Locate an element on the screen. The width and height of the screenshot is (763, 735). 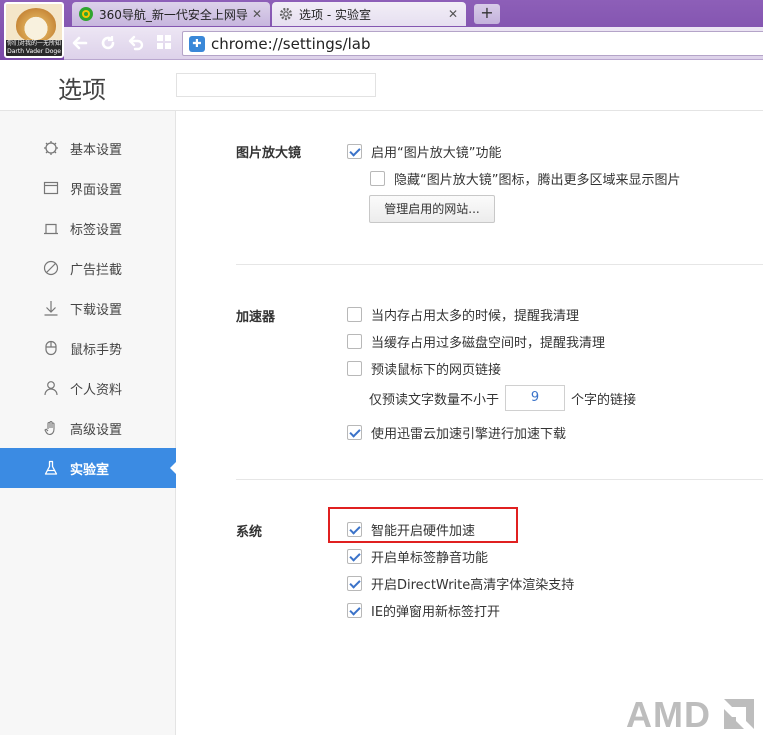
section-title-accelerator: 加速器 is located at coordinates (256, 317).